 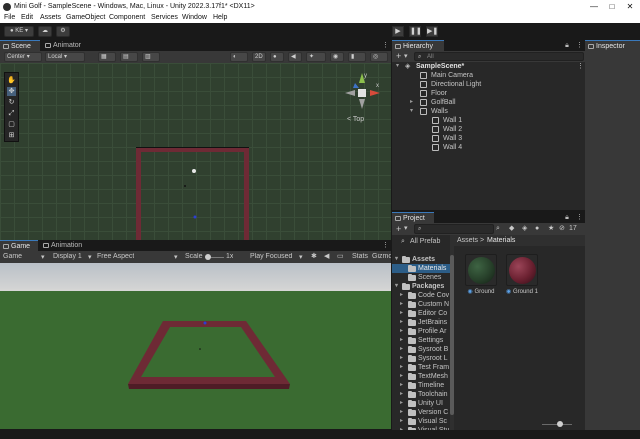 I want to click on package-folder: ▸ Sysroot L, so click(x=421, y=358).